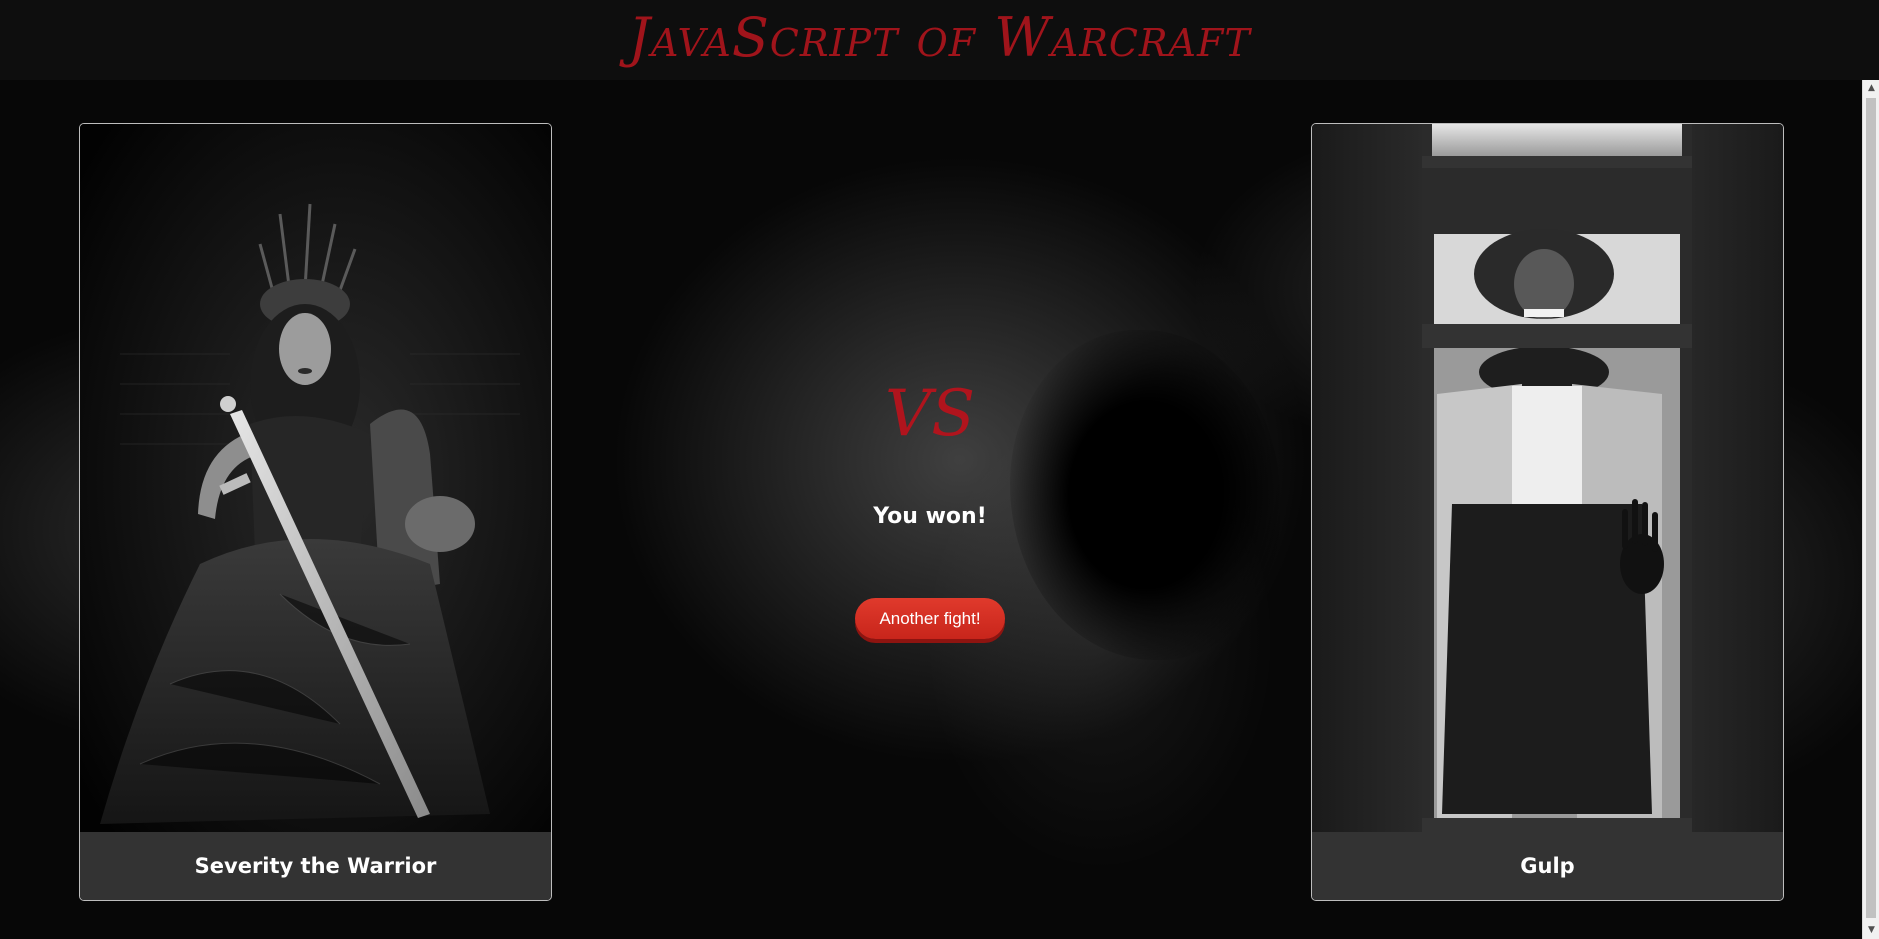 This screenshot has width=1879, height=939. Describe the element at coordinates (930, 516) in the screenshot. I see `battle-result-text: You won!` at that location.